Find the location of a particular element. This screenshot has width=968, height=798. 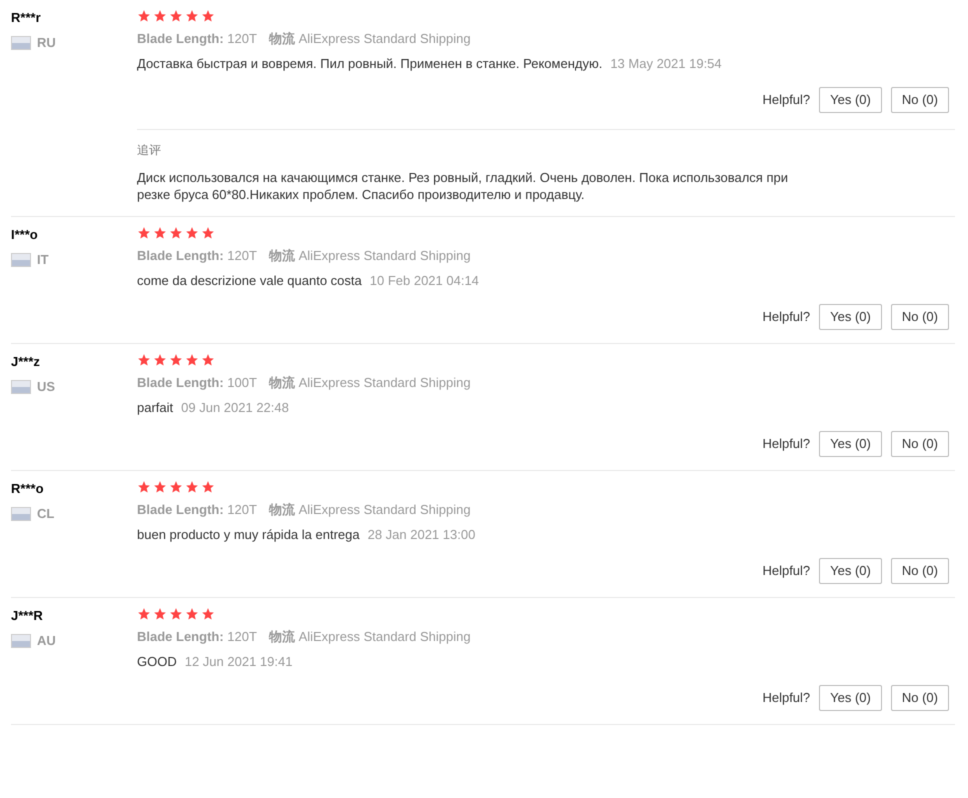

review-date: 09 Jun 2021 22:48 is located at coordinates (235, 408).